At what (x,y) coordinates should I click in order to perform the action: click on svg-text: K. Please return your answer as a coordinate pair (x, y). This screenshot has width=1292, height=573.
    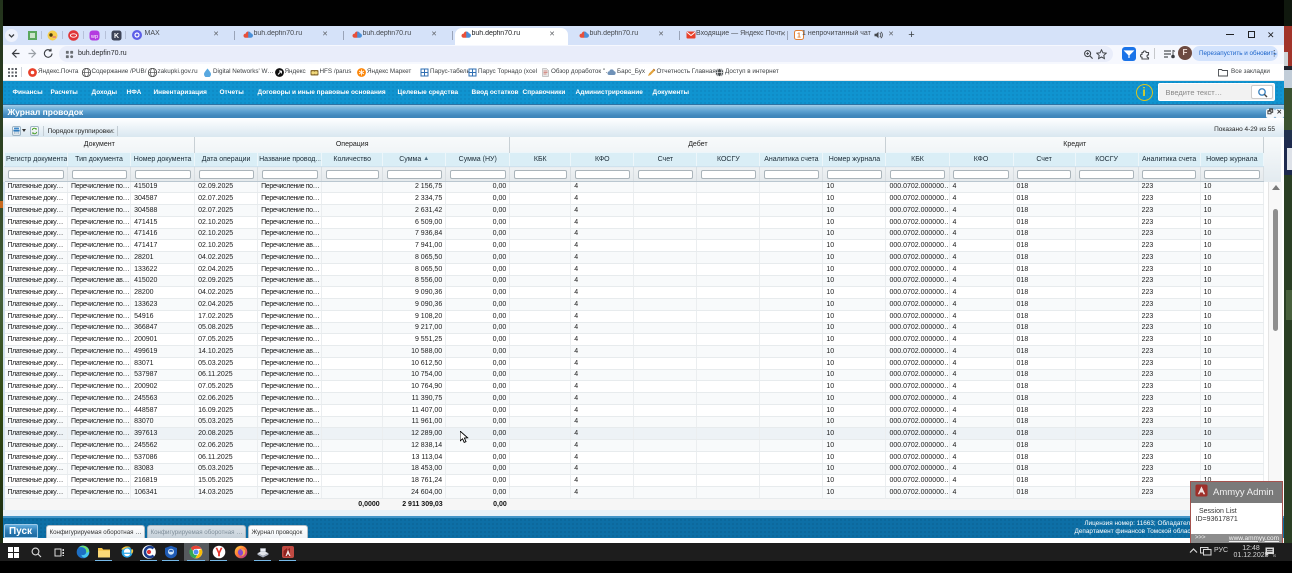
    Looking at the image, I should click on (116, 36).